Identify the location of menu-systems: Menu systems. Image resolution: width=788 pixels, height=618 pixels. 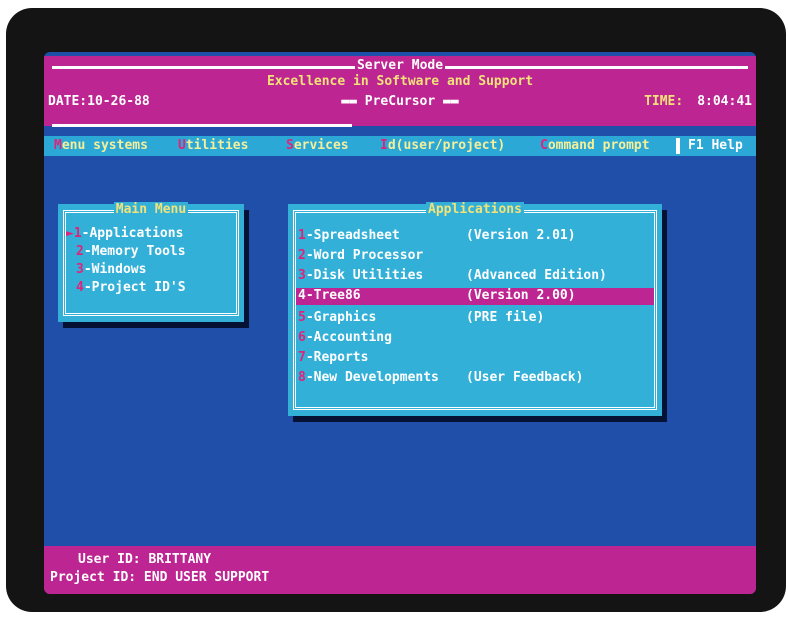
(101, 145).